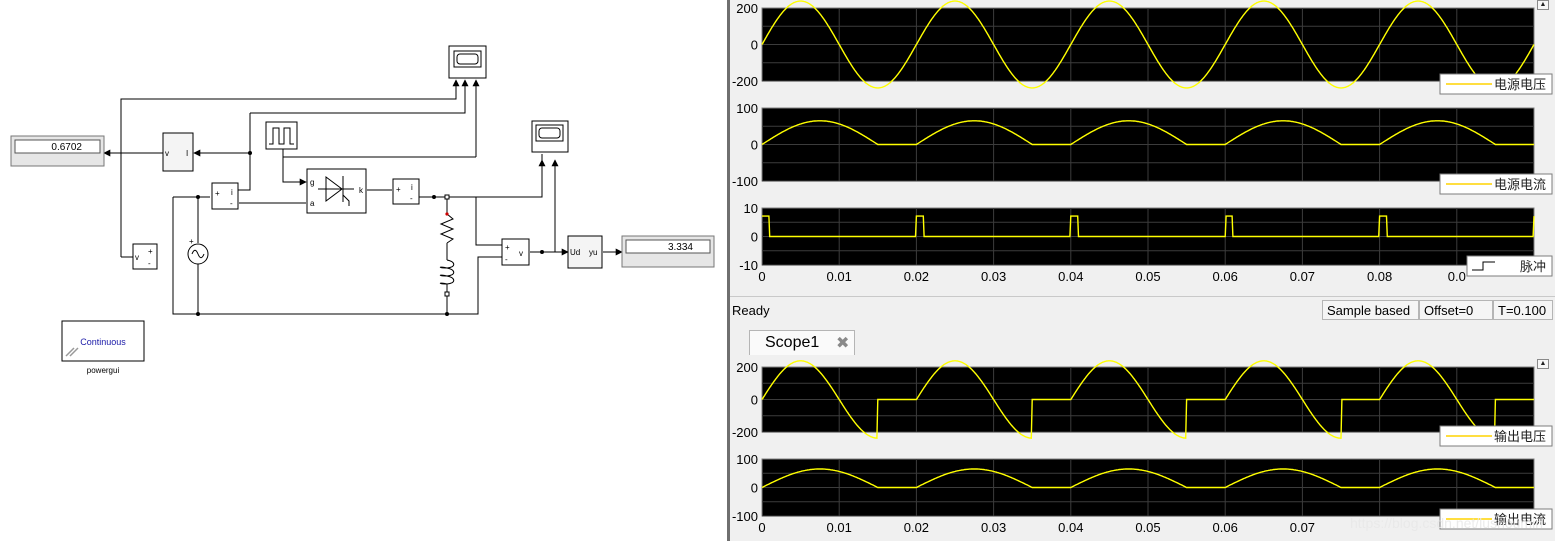 This screenshot has width=1555, height=546. What do you see at coordinates (1142, 340) in the screenshot?
I see `scope-tab-strip: Scope1 ✖` at bounding box center [1142, 340].